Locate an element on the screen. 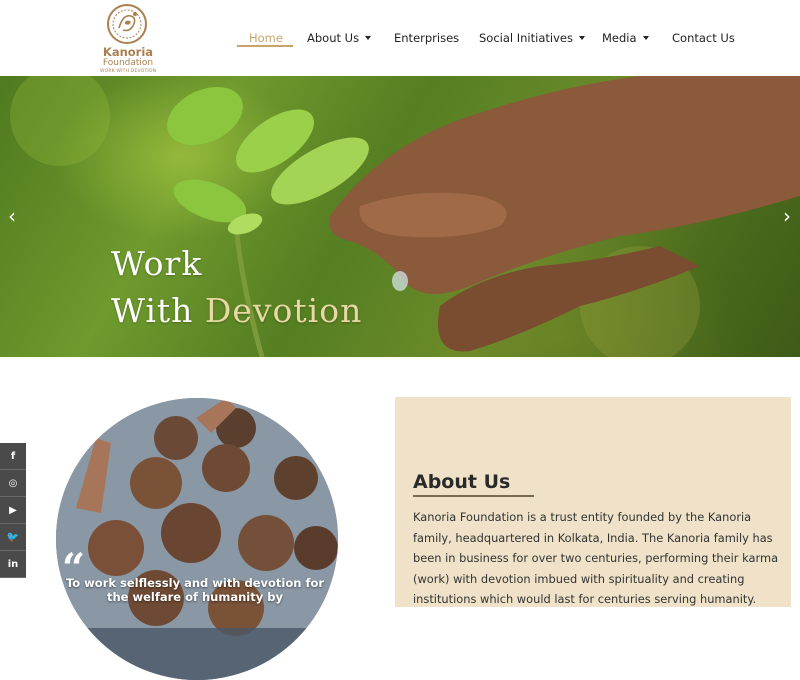 Image resolution: width=800 pixels, height=680 pixels. twitter-icon: 🐦 is located at coordinates (13, 537).